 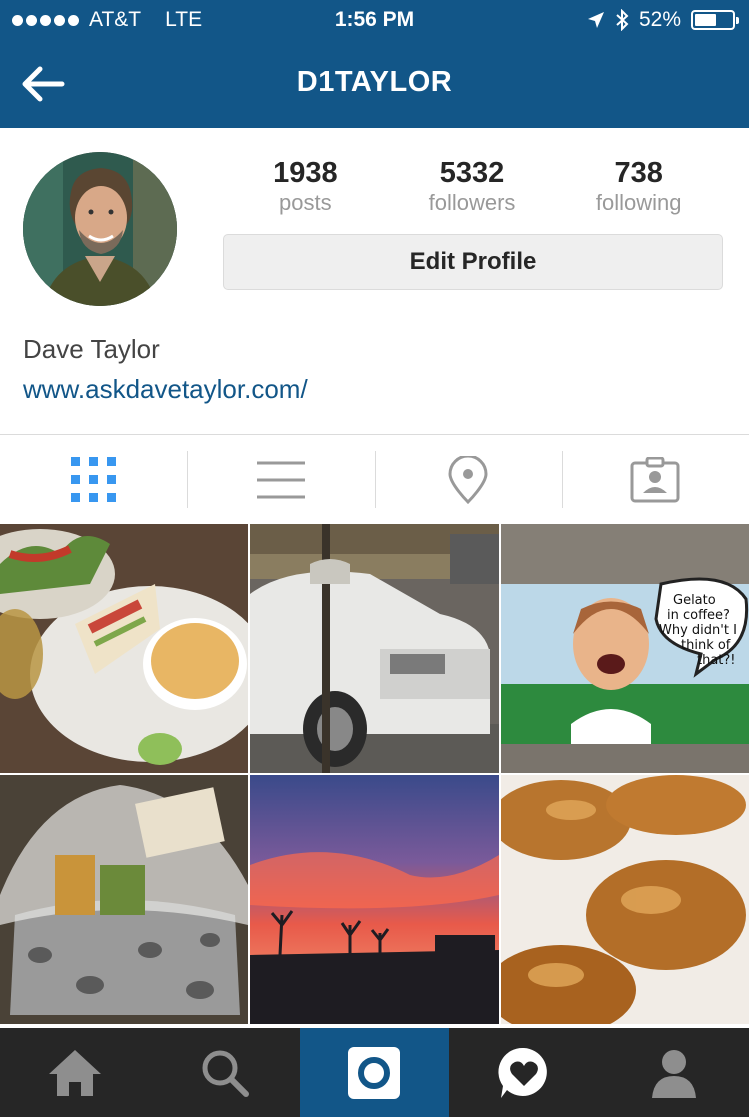 I want to click on tab-tagged, so click(x=655, y=479).